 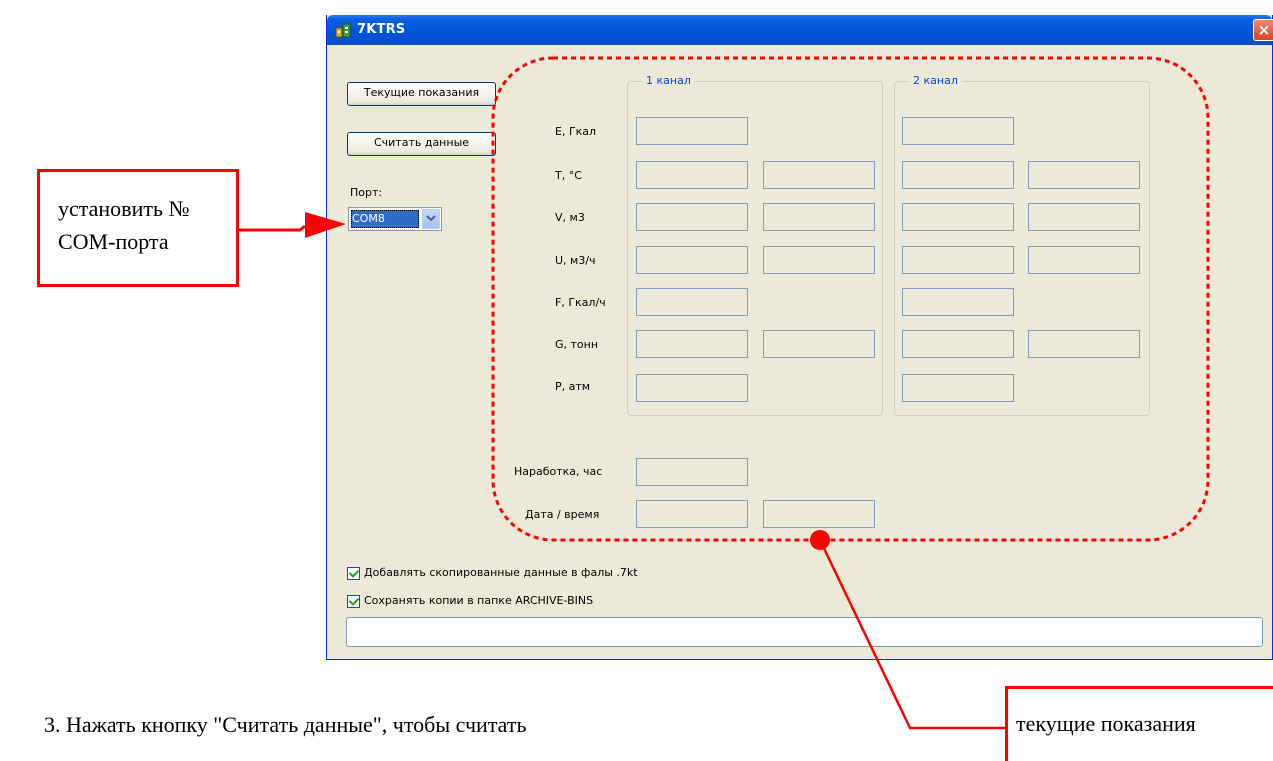 I want to click on port-callout: установить № COM-порта, so click(x=138, y=228).